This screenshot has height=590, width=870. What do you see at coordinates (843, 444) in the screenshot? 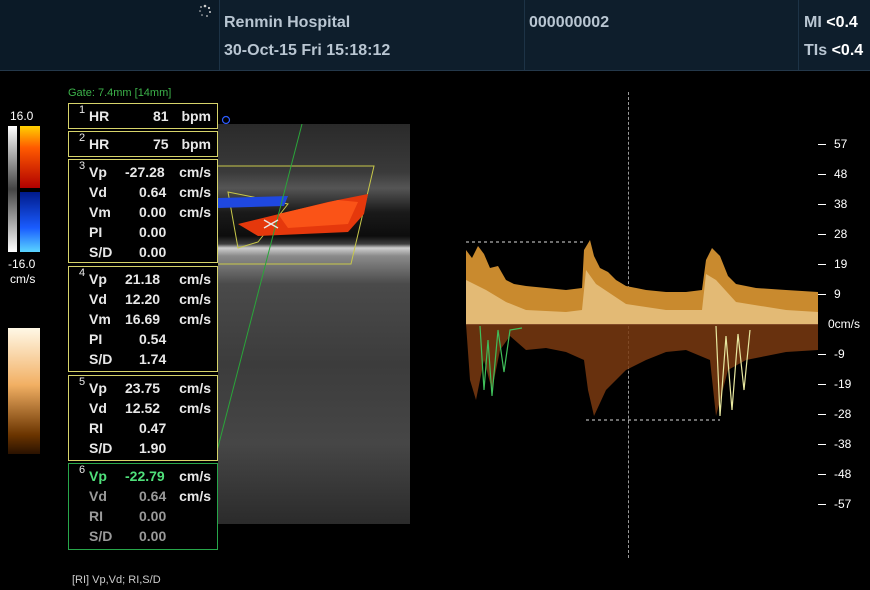
I see `scale-label: -38` at bounding box center [843, 444].